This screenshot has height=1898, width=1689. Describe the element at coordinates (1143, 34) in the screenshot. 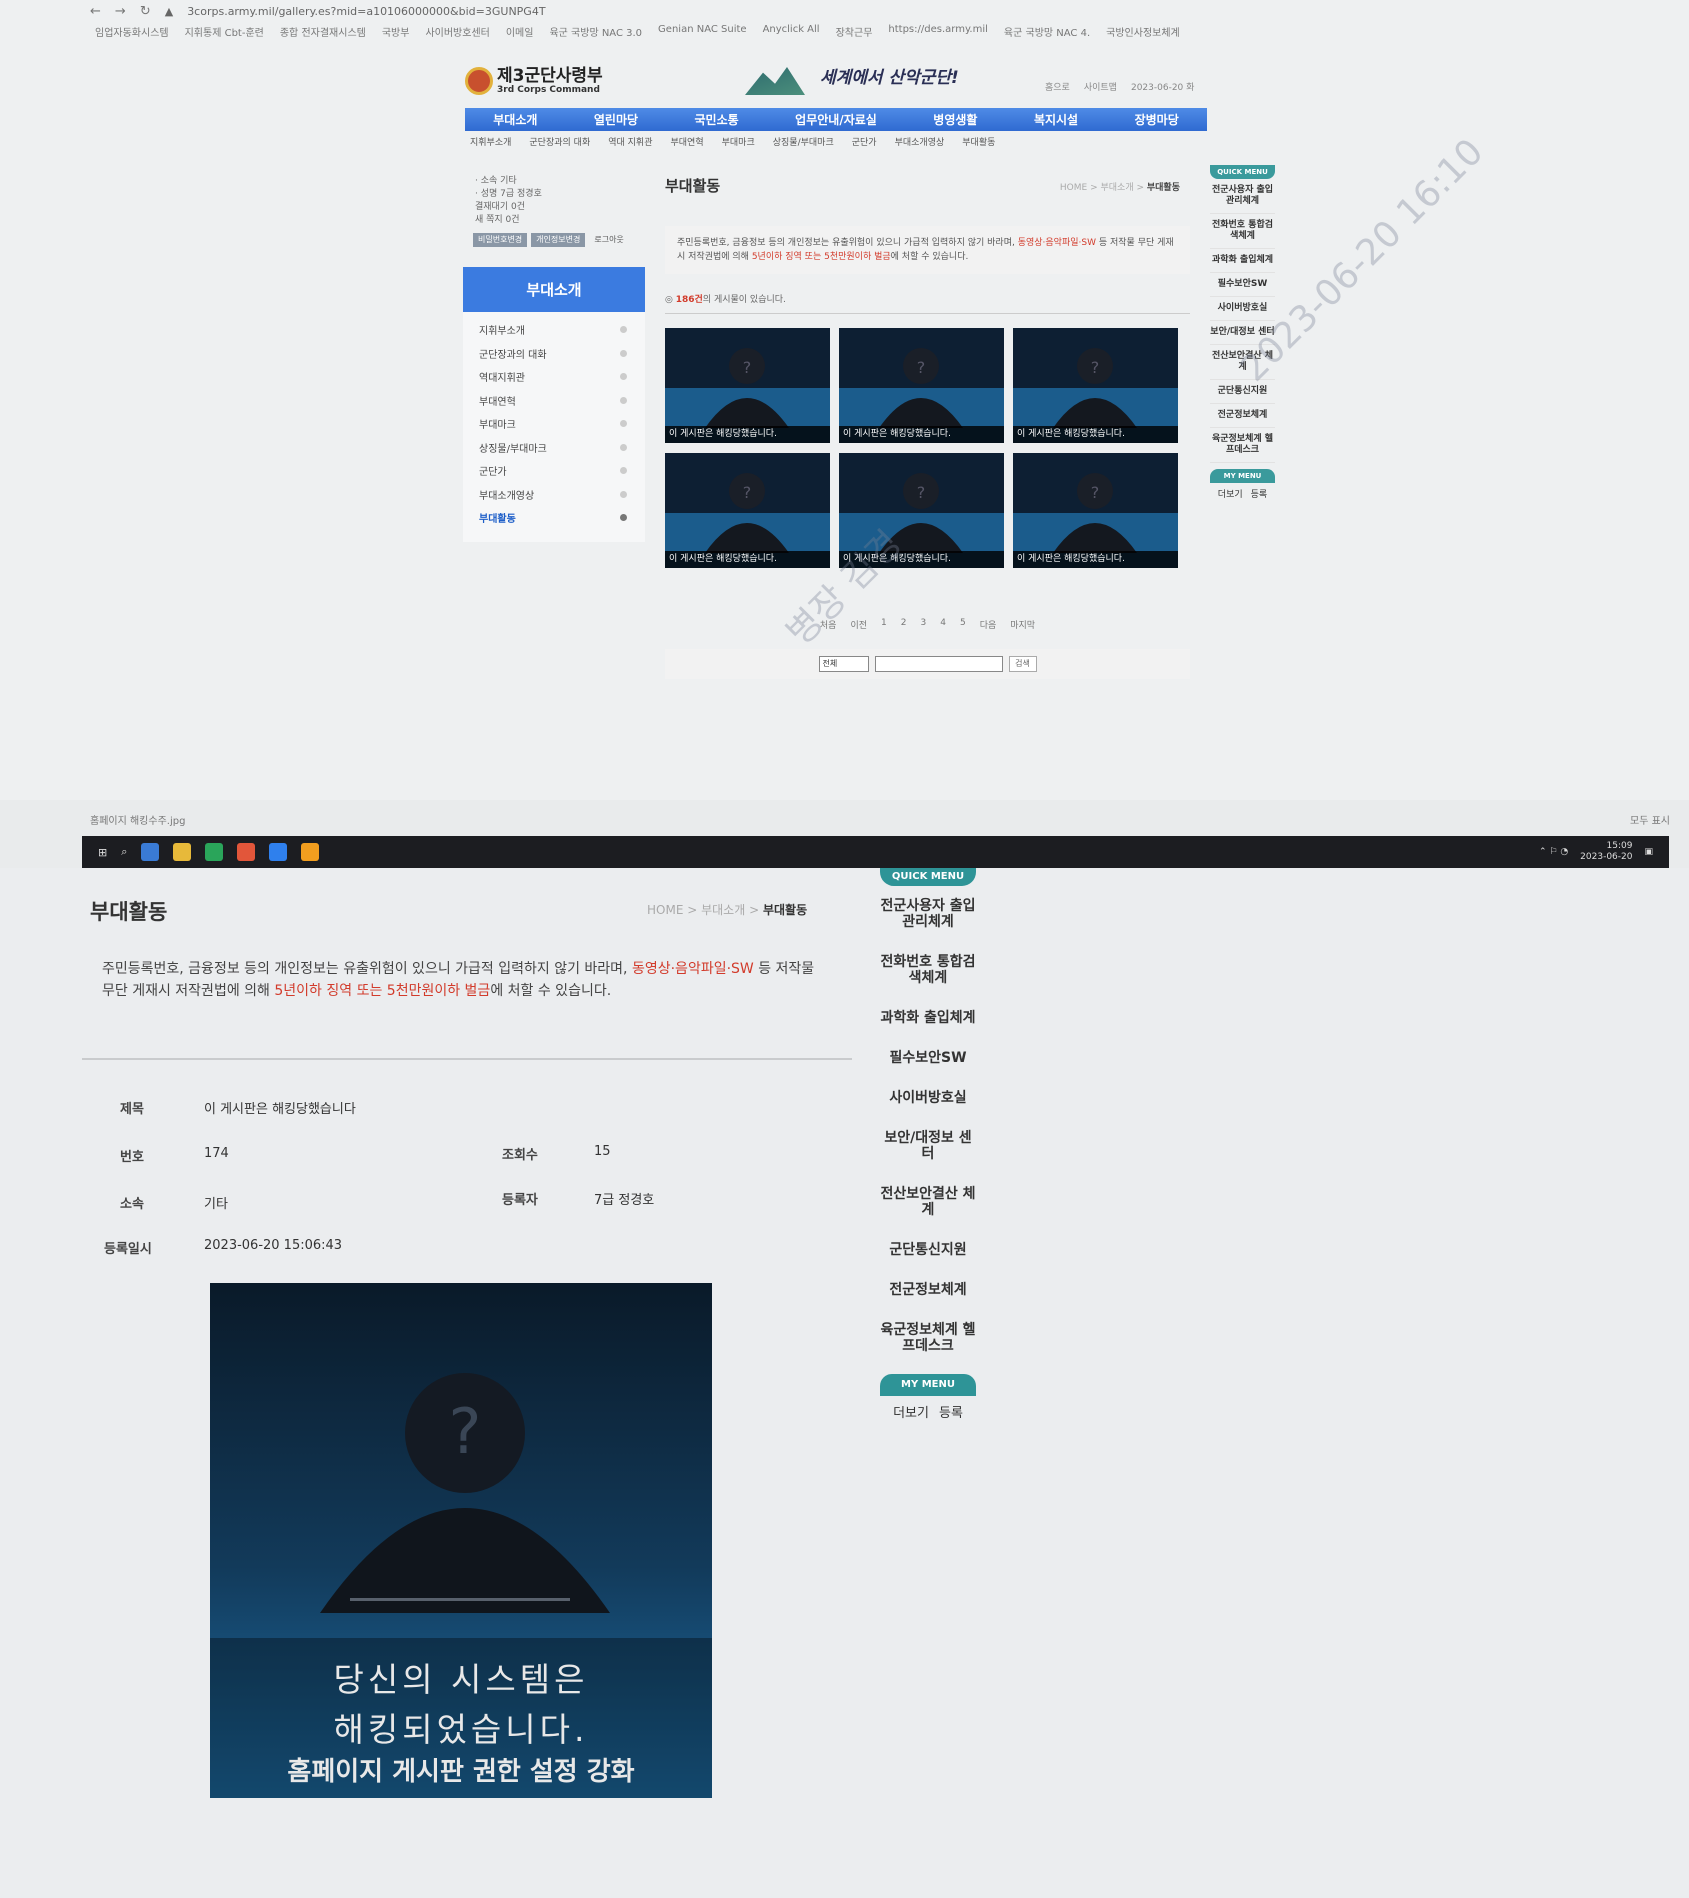

I see `bookmark: 국방인사정보체계` at that location.